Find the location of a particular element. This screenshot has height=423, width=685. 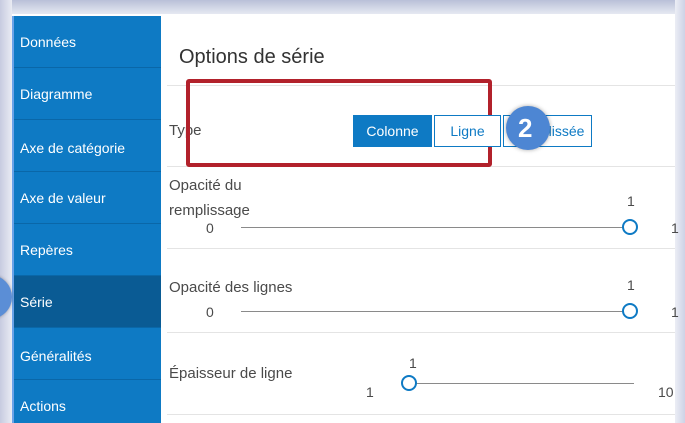

sidebar-item-generalites: Généralités is located at coordinates (87, 354).